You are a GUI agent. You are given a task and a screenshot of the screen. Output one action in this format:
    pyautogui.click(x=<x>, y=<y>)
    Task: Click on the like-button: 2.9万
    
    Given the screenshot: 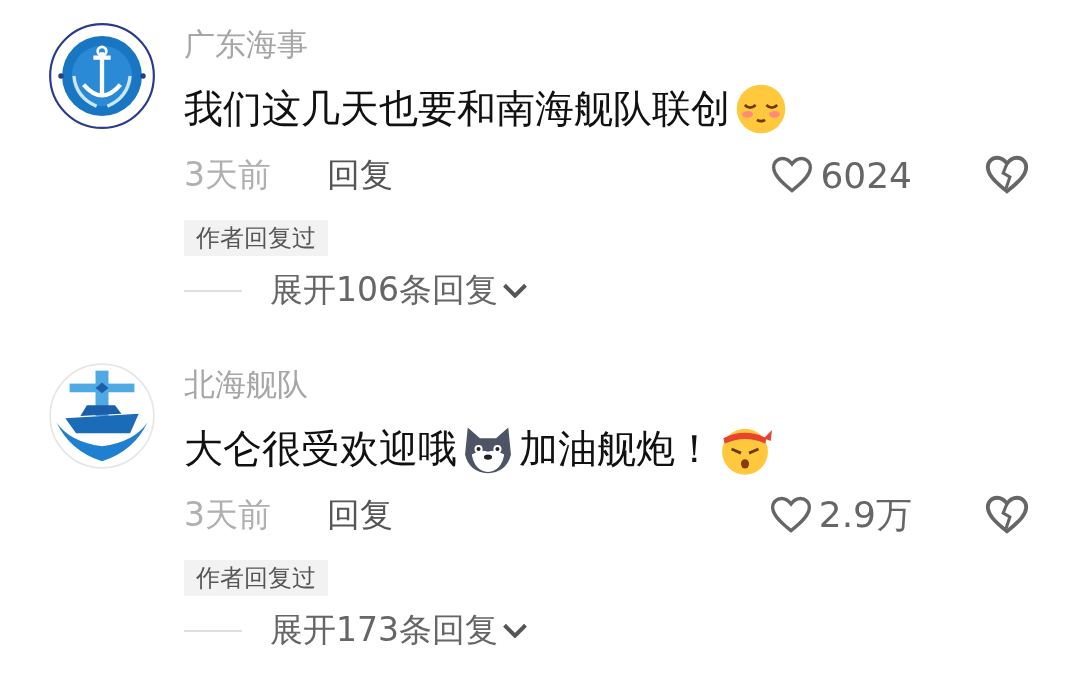 What is the action you would take?
    pyautogui.click(x=840, y=515)
    